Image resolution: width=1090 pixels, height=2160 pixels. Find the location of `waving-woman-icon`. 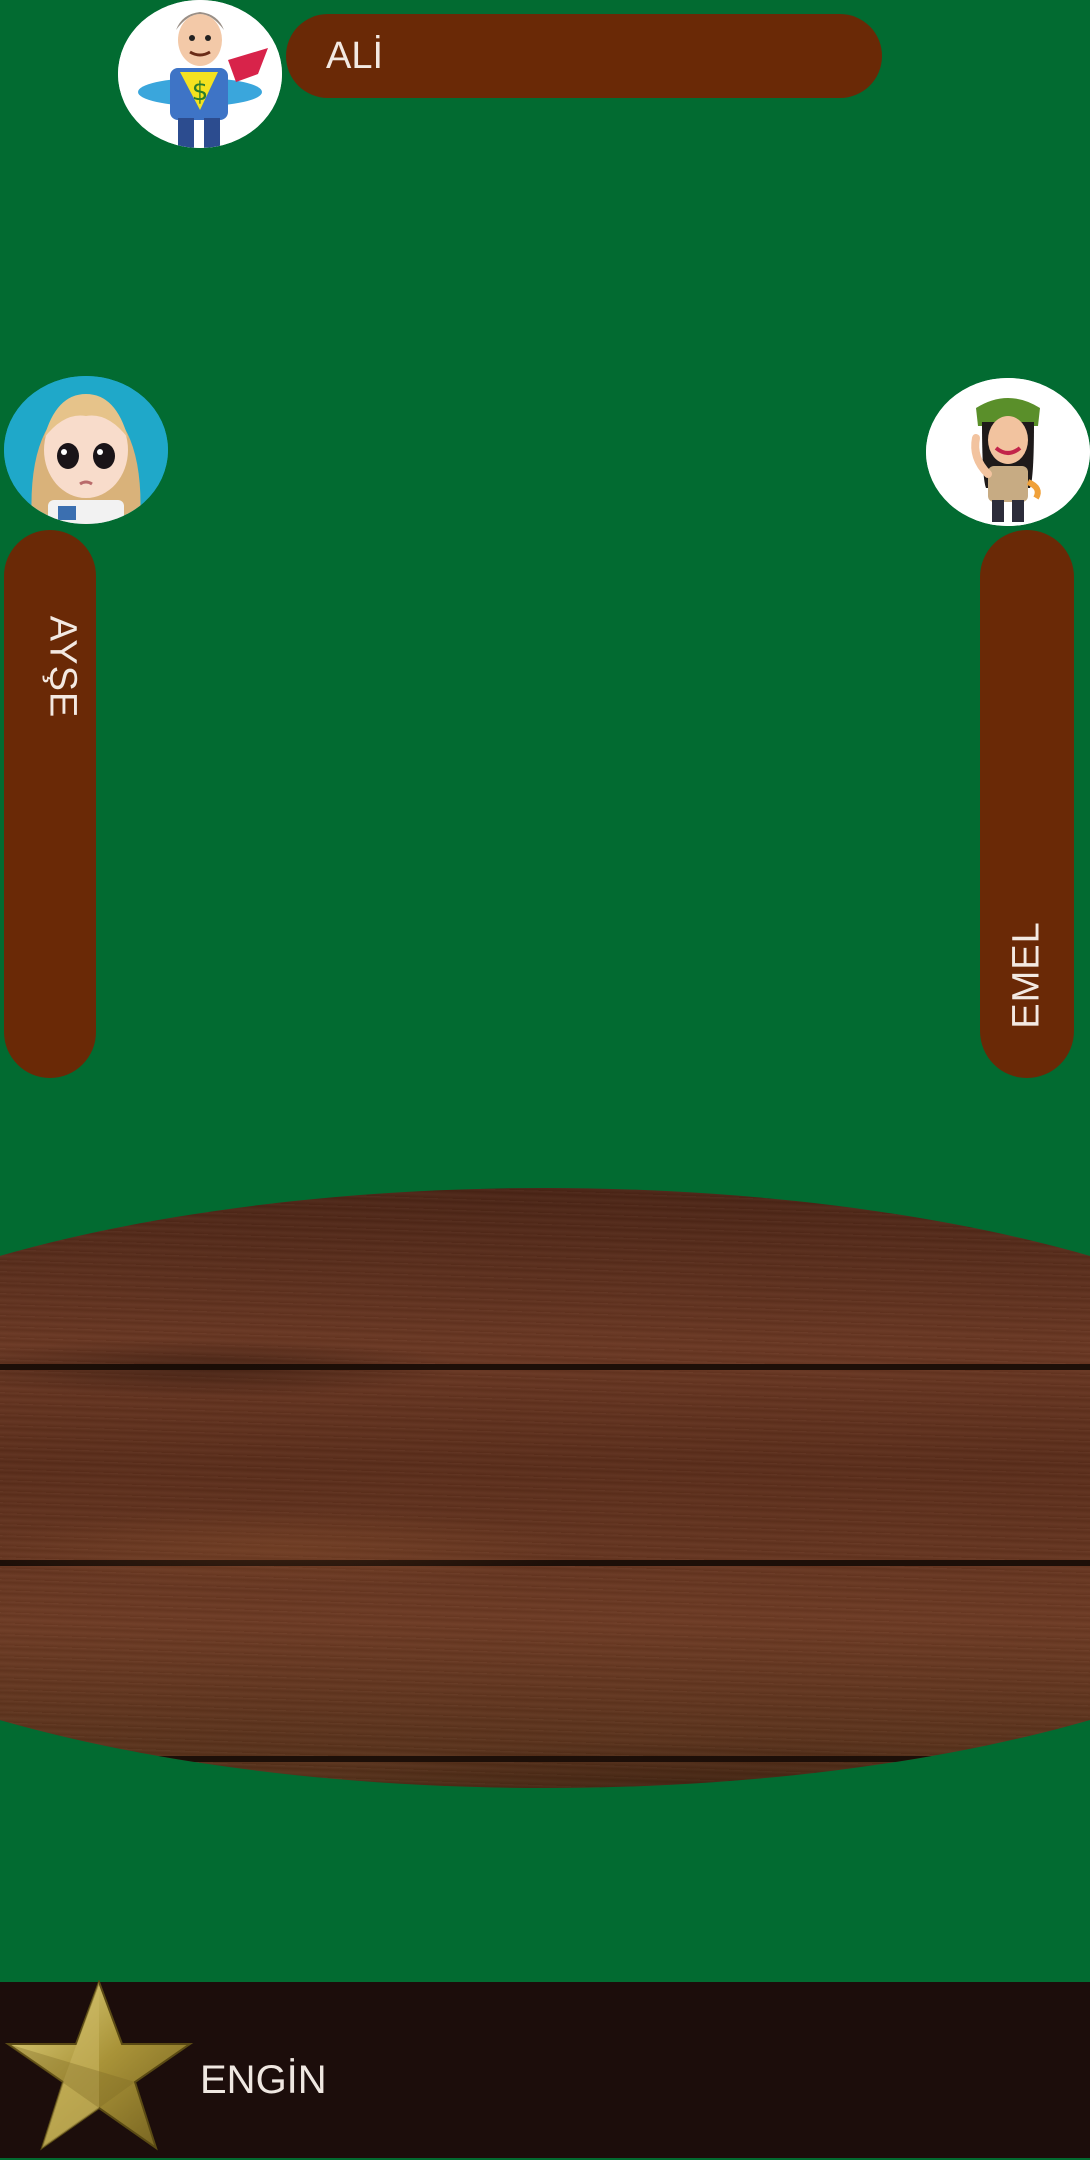

waving-woman-icon is located at coordinates (1008, 452).